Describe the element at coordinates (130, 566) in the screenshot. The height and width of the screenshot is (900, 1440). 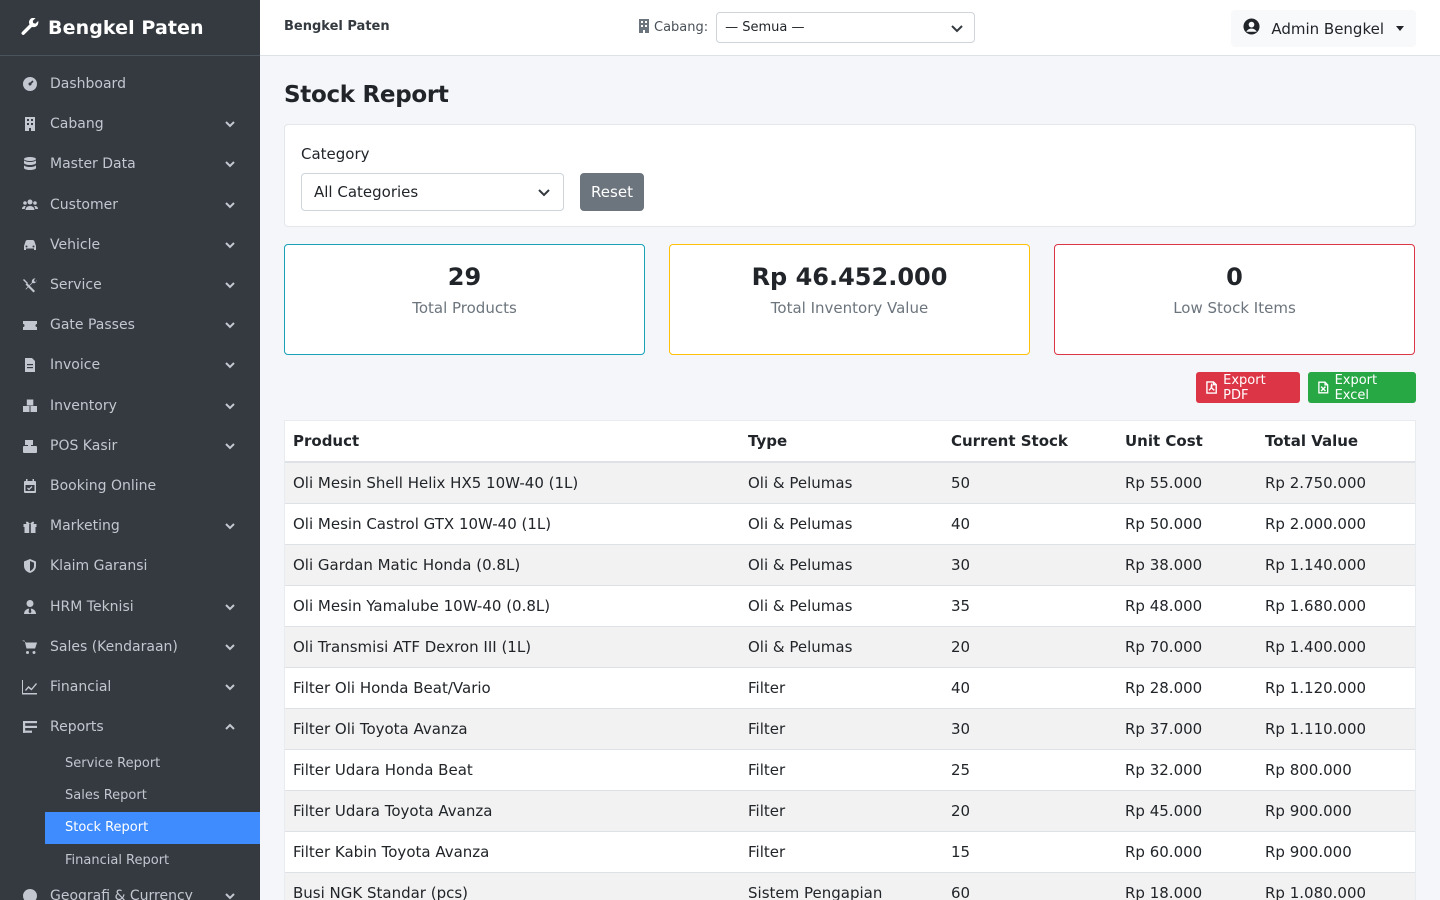
I see `sidebar-item-klaim-garansi: Klaim Garansi` at that location.